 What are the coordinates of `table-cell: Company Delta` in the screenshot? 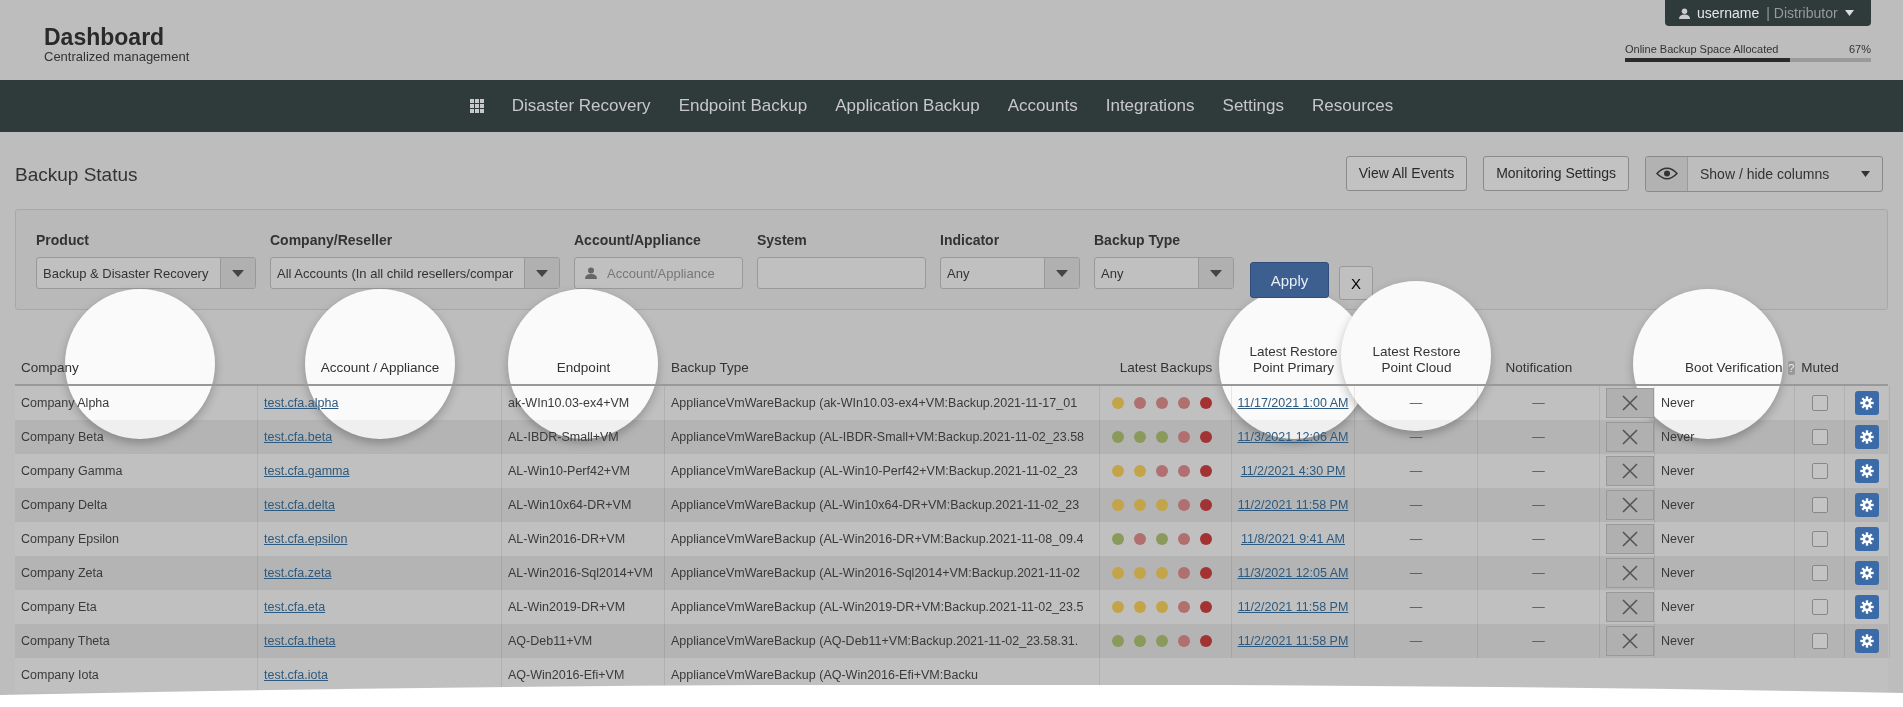 It's located at (136, 505).